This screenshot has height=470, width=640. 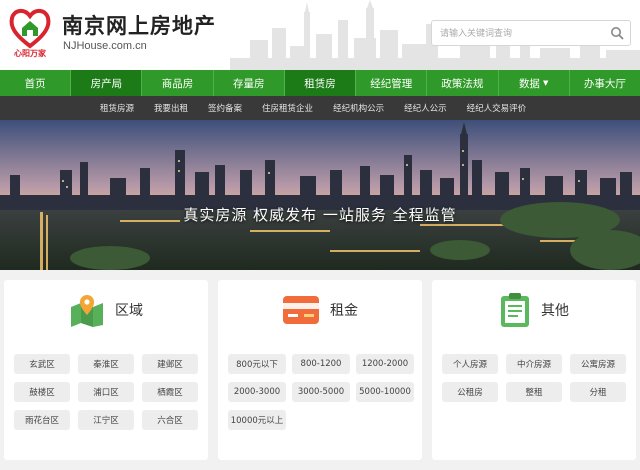 I want to click on nav-label: 首页, so click(x=35, y=83).